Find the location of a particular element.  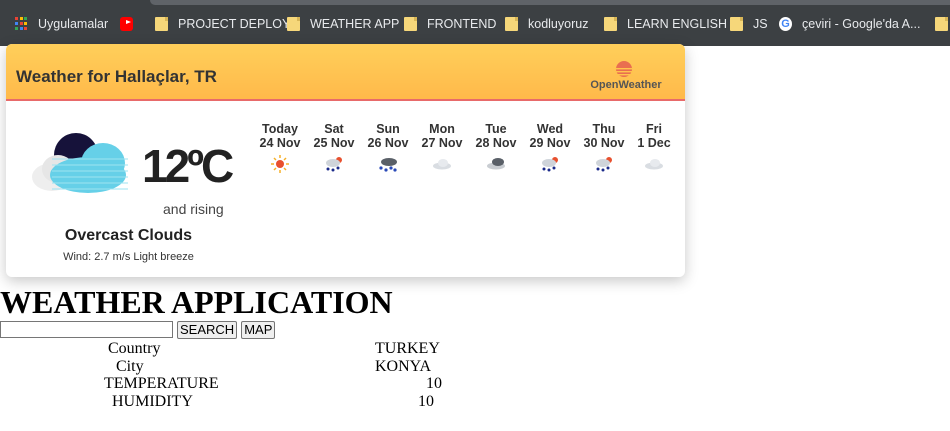

openweather-logo: OpenWeather is located at coordinates (626, 76).